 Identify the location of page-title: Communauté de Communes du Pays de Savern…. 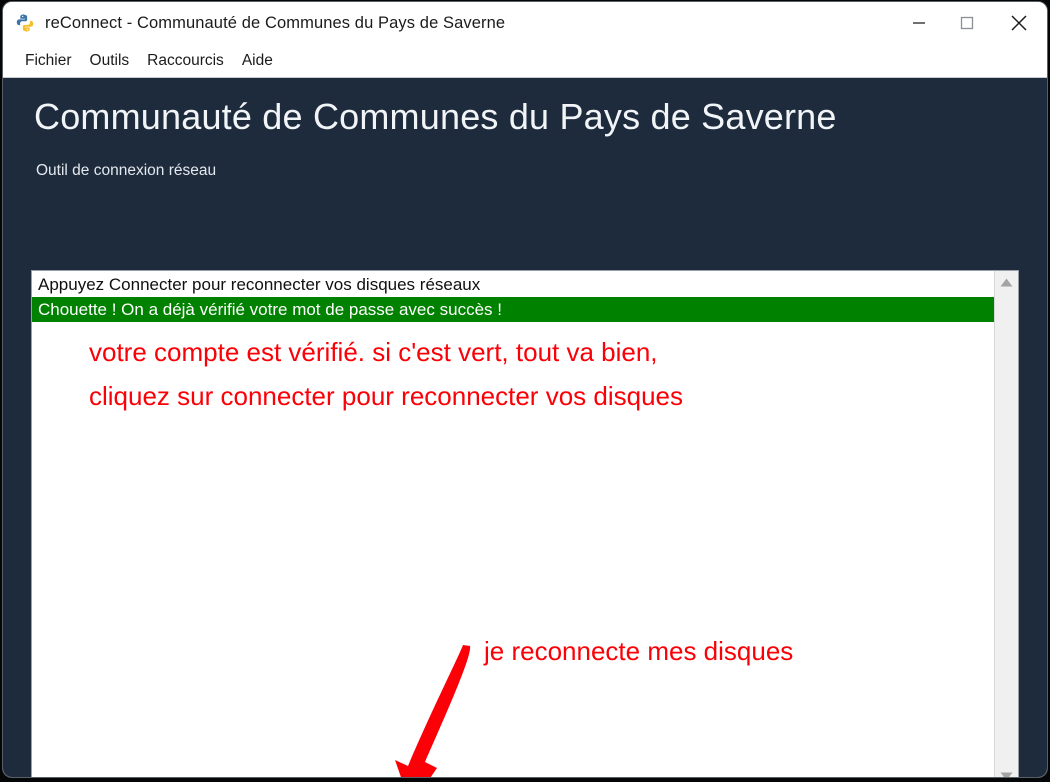
(435, 116).